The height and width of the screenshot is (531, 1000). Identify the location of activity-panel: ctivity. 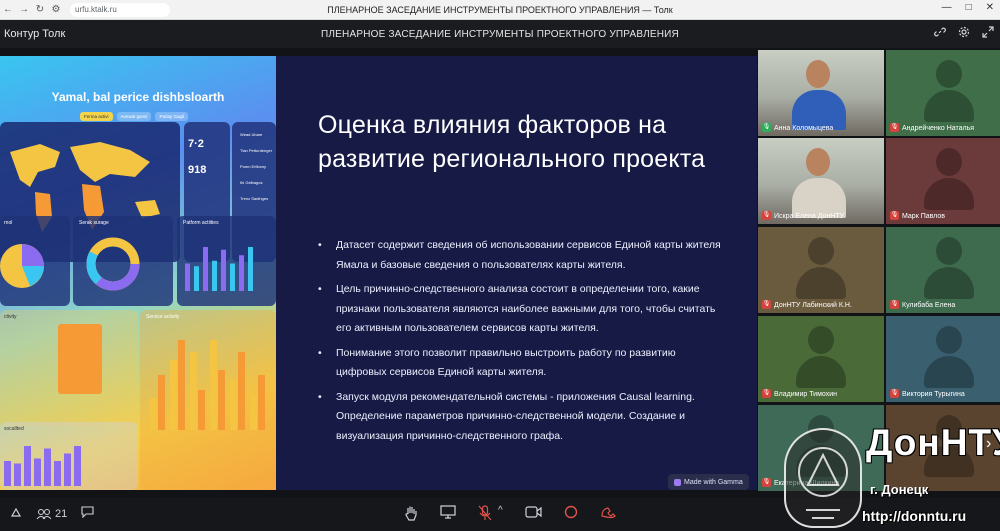
(69, 368).